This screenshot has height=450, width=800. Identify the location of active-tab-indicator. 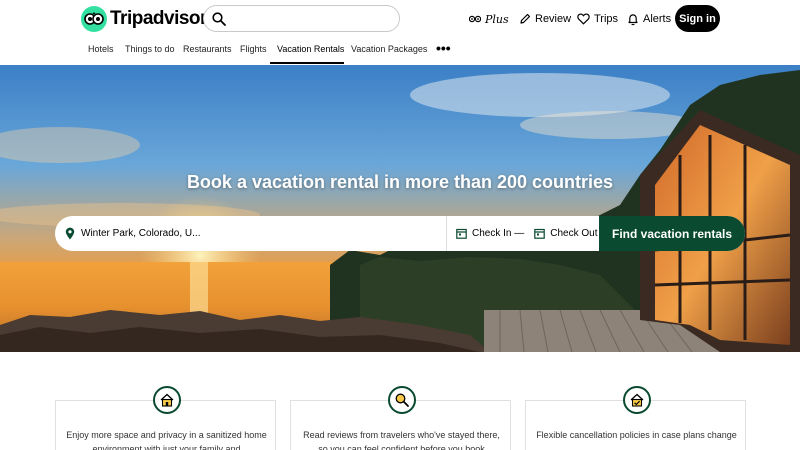
(307, 63).